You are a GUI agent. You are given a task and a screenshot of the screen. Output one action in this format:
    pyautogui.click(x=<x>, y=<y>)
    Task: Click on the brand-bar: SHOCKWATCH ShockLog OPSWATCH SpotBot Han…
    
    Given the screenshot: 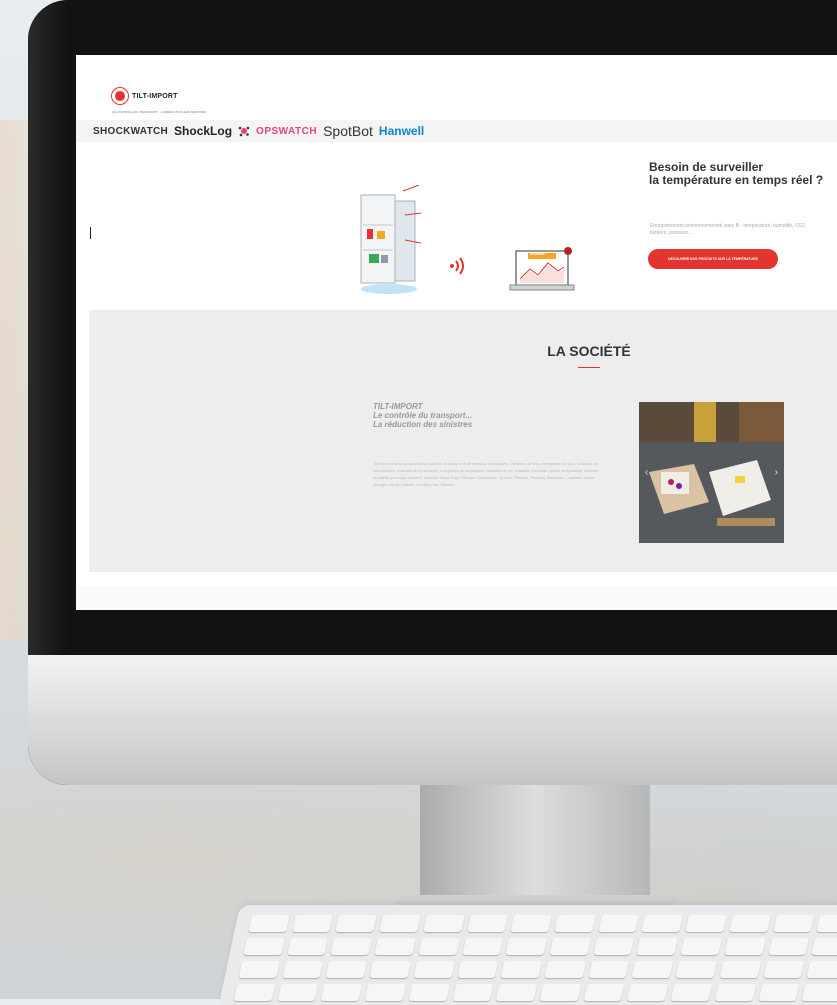 What is the action you would take?
    pyautogui.click(x=456, y=131)
    